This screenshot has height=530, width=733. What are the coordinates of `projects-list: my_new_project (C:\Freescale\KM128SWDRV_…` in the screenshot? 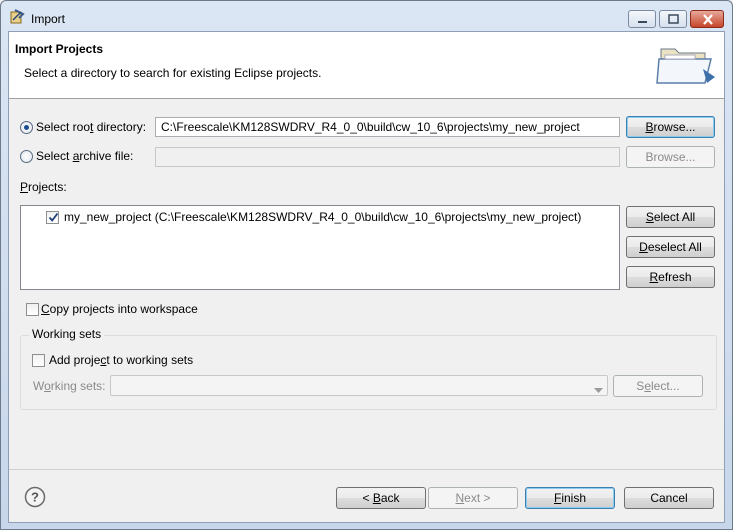 It's located at (320, 247).